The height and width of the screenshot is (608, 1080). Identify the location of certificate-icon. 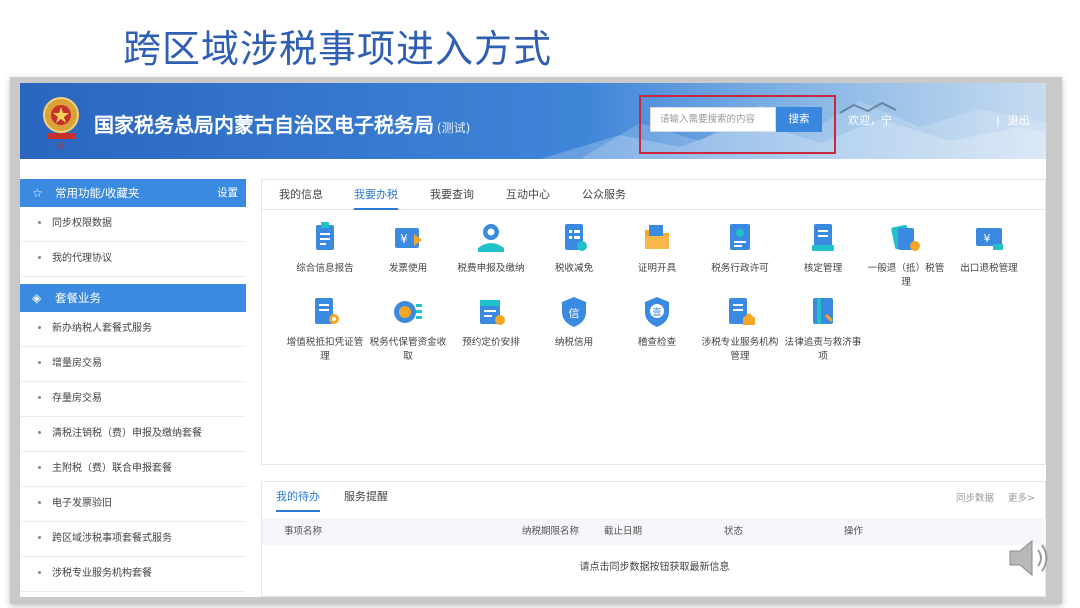
(657, 237).